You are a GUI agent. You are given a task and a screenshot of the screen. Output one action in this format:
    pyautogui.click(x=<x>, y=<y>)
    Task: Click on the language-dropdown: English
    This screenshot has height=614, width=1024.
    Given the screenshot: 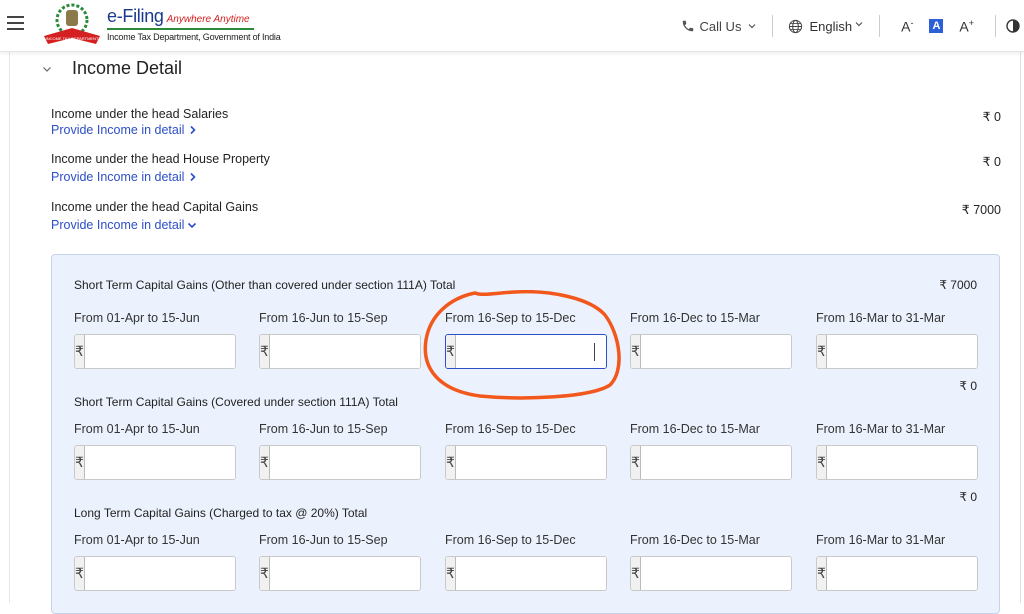 What is the action you would take?
    pyautogui.click(x=826, y=26)
    